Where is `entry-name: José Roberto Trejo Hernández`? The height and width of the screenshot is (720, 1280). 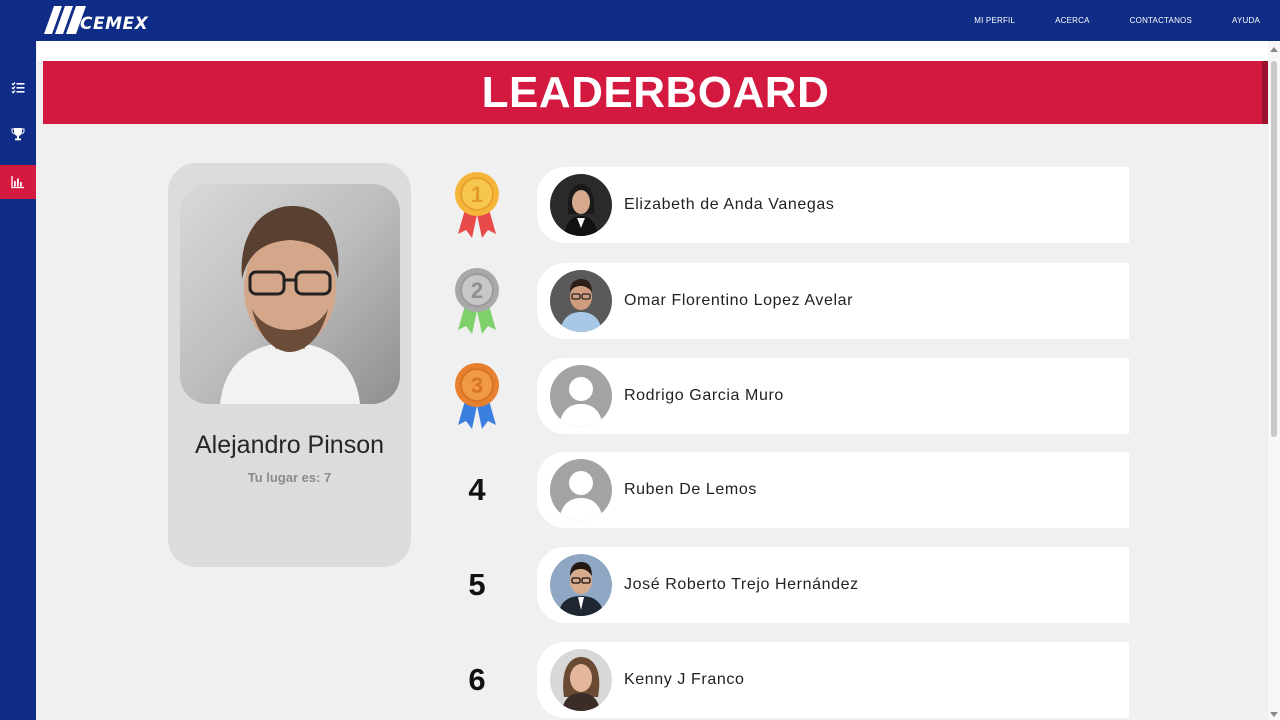 entry-name: José Roberto Trejo Hernández is located at coordinates (741, 584).